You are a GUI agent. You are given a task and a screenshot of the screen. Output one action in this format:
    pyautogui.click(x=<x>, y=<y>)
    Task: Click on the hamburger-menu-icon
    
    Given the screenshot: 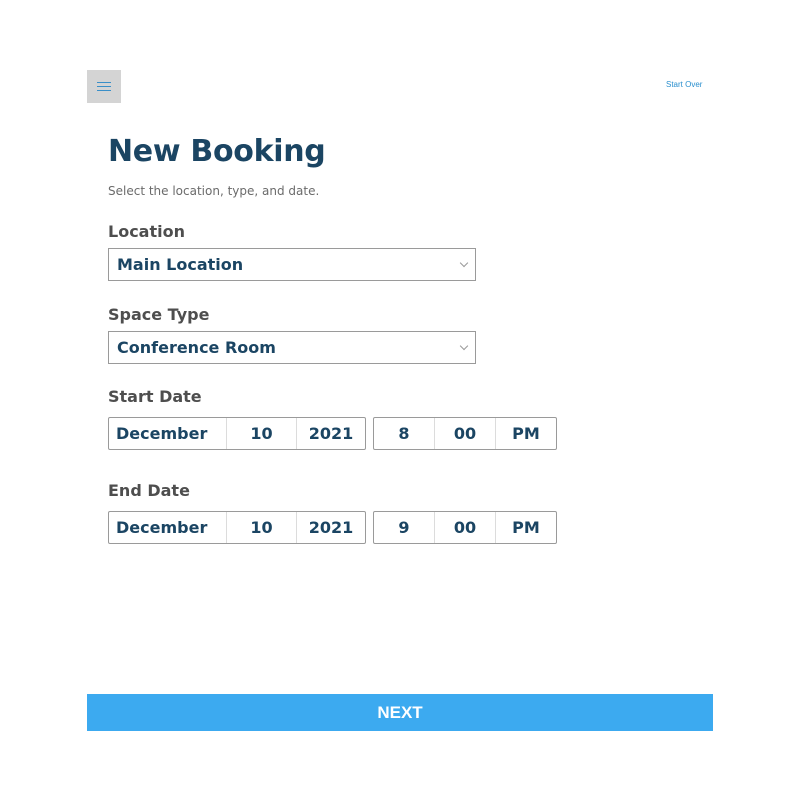 What is the action you would take?
    pyautogui.click(x=104, y=82)
    